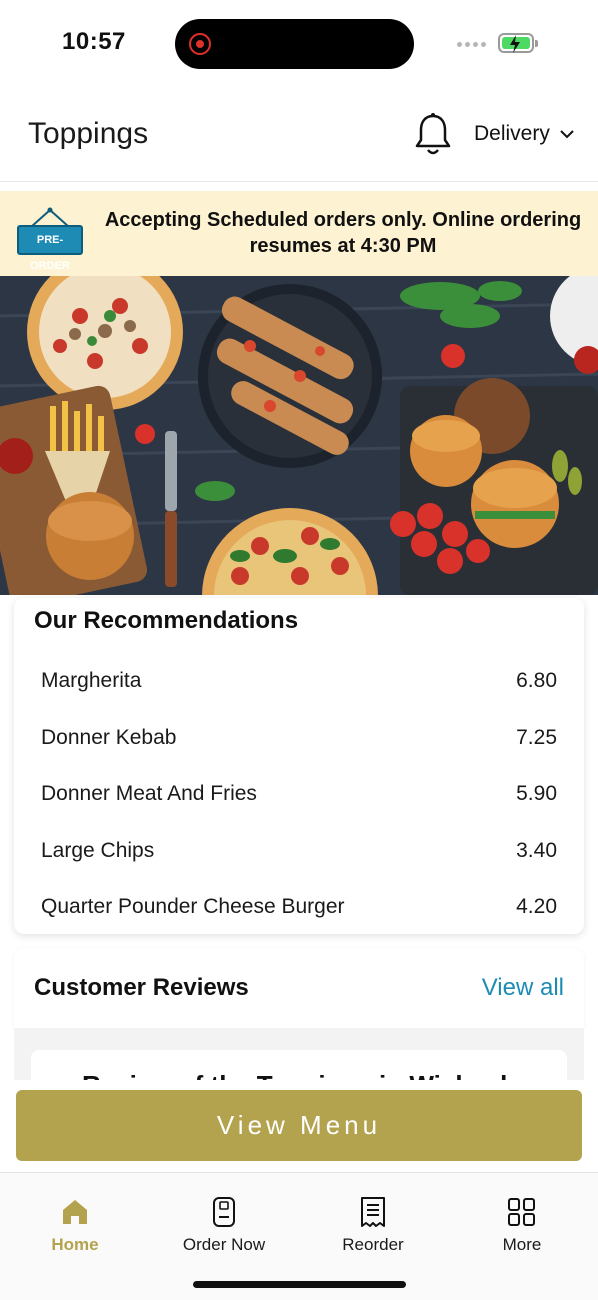 Image resolution: width=598 pixels, height=1300 pixels. What do you see at coordinates (299, 1125) in the screenshot?
I see `view-menu-button: View Menu` at bounding box center [299, 1125].